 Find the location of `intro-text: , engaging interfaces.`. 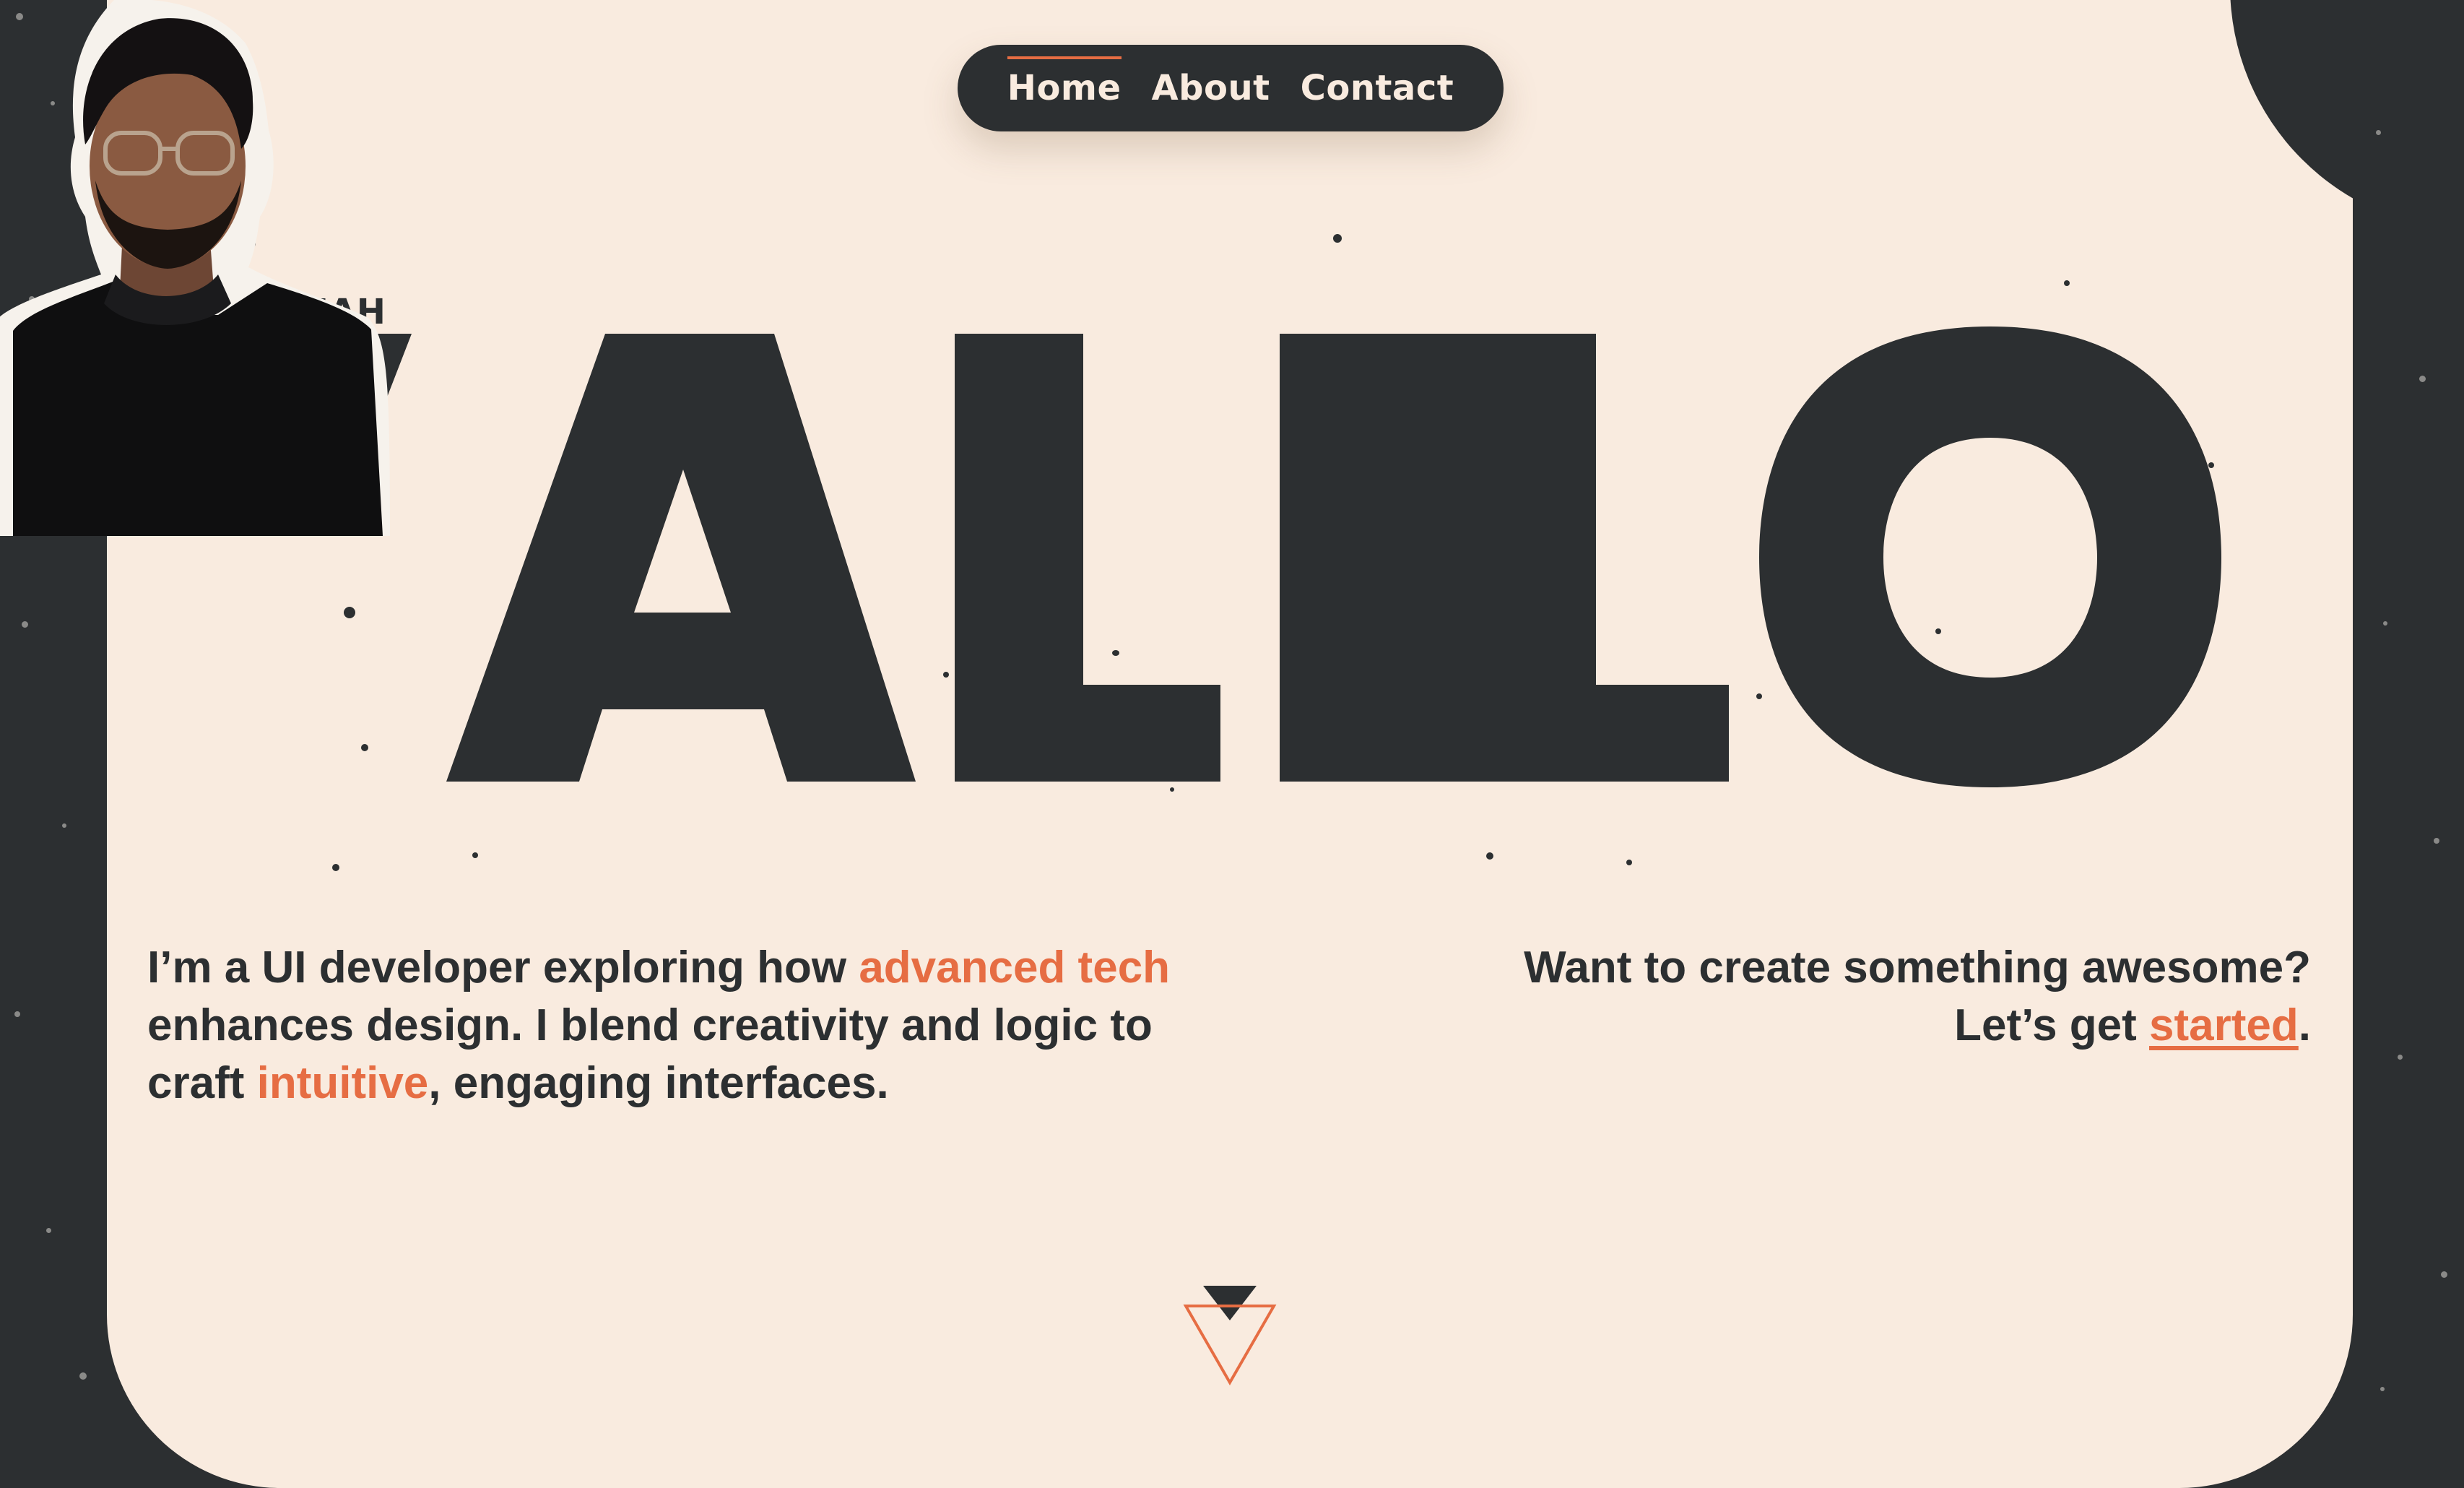

intro-text: , engaging interfaces. is located at coordinates (659, 1083).